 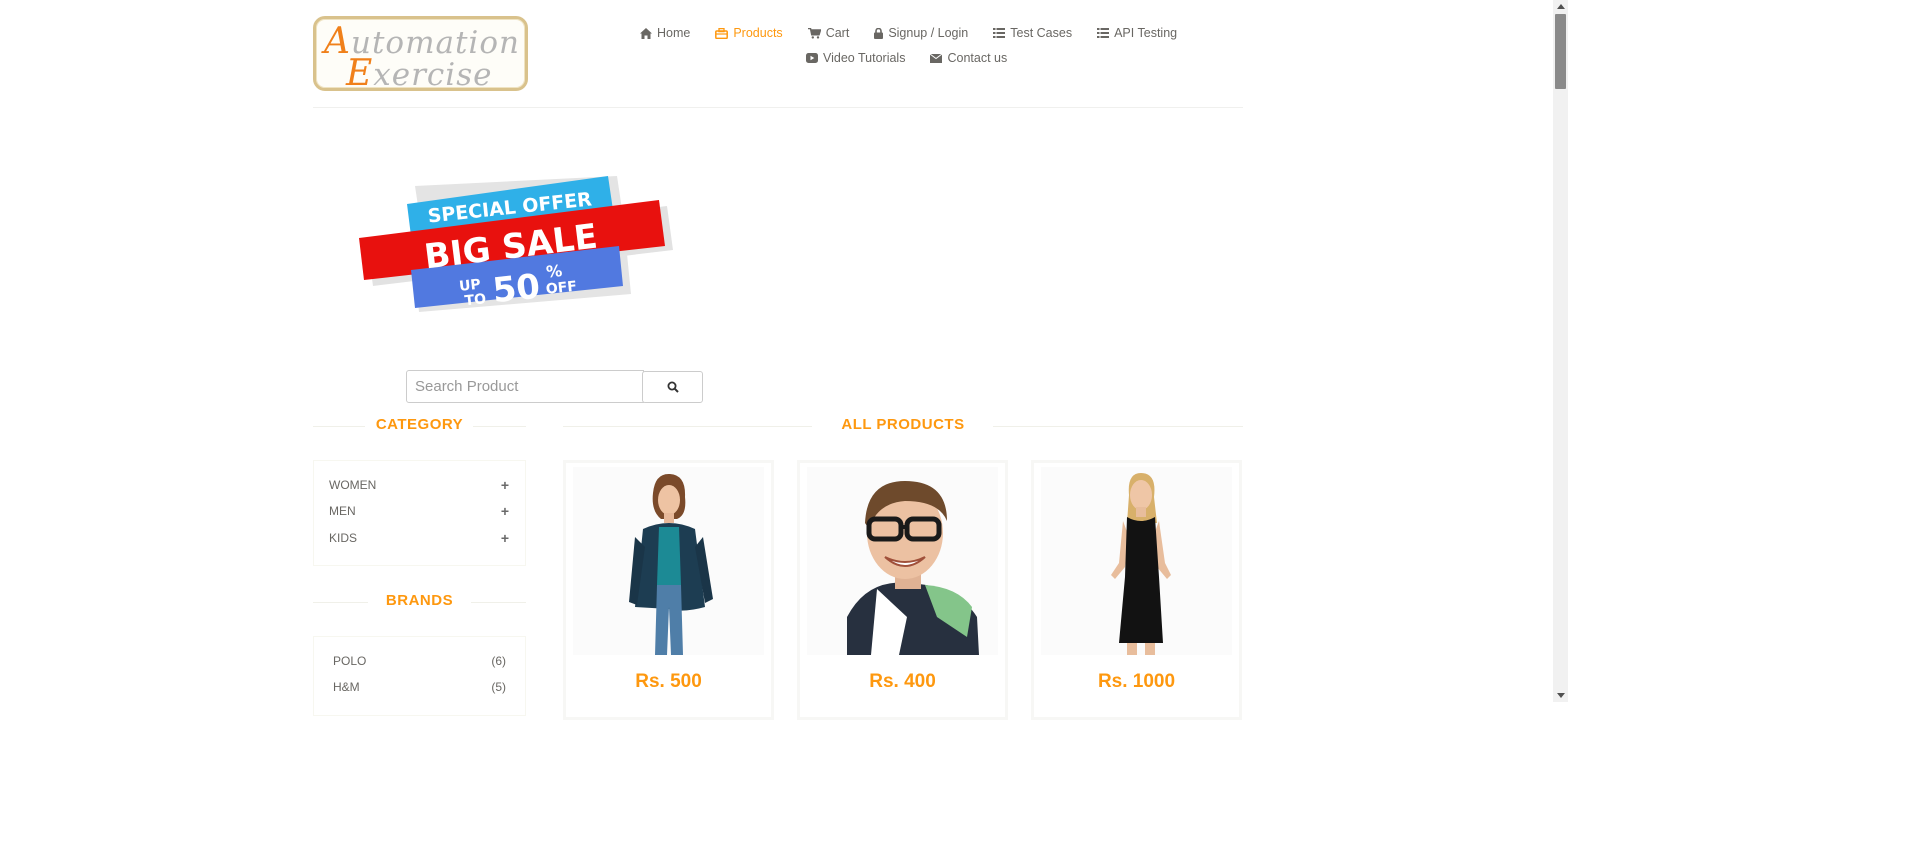 I want to click on brand-count: (6), so click(x=498, y=661).